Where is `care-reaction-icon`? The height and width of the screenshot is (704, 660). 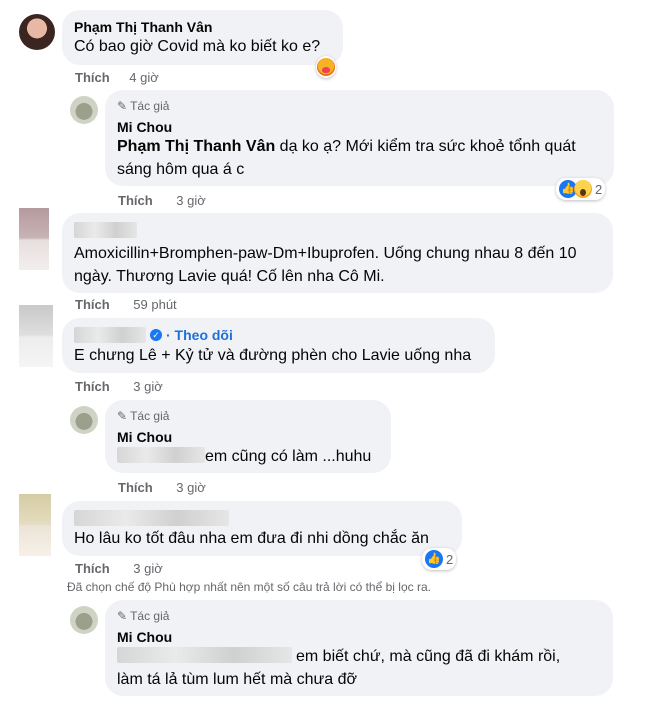 care-reaction-icon is located at coordinates (326, 67).